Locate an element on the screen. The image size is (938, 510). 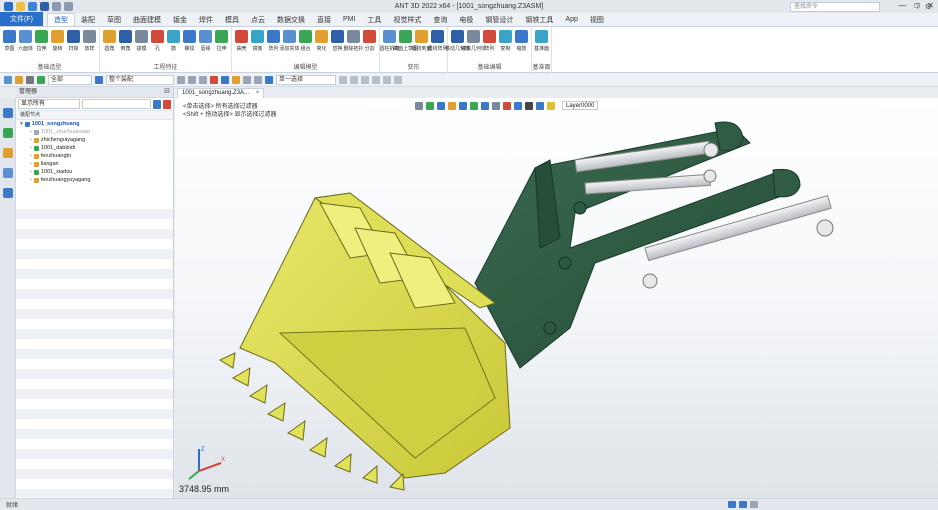
ribbon-tab: 工具 is located at coordinates (374, 19).